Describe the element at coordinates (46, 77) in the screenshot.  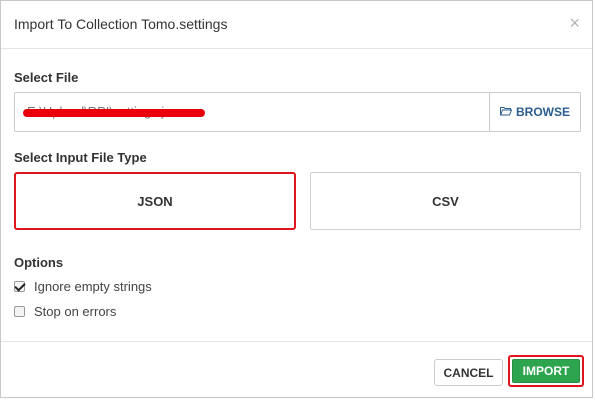
I see `select-file-label: Select File` at that location.